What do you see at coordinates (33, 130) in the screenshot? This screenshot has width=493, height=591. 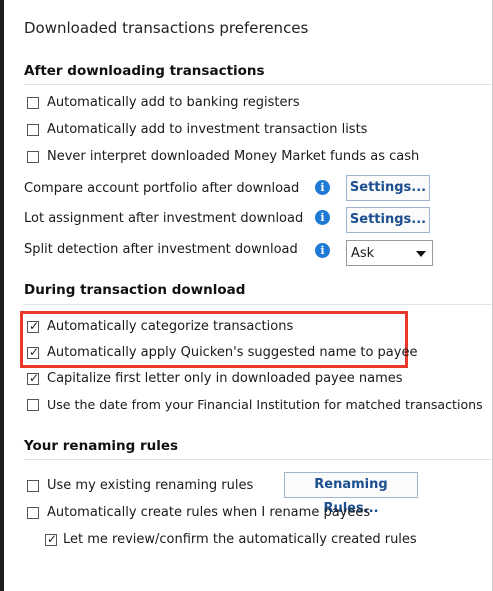 I see `checkbox-add-investment` at bounding box center [33, 130].